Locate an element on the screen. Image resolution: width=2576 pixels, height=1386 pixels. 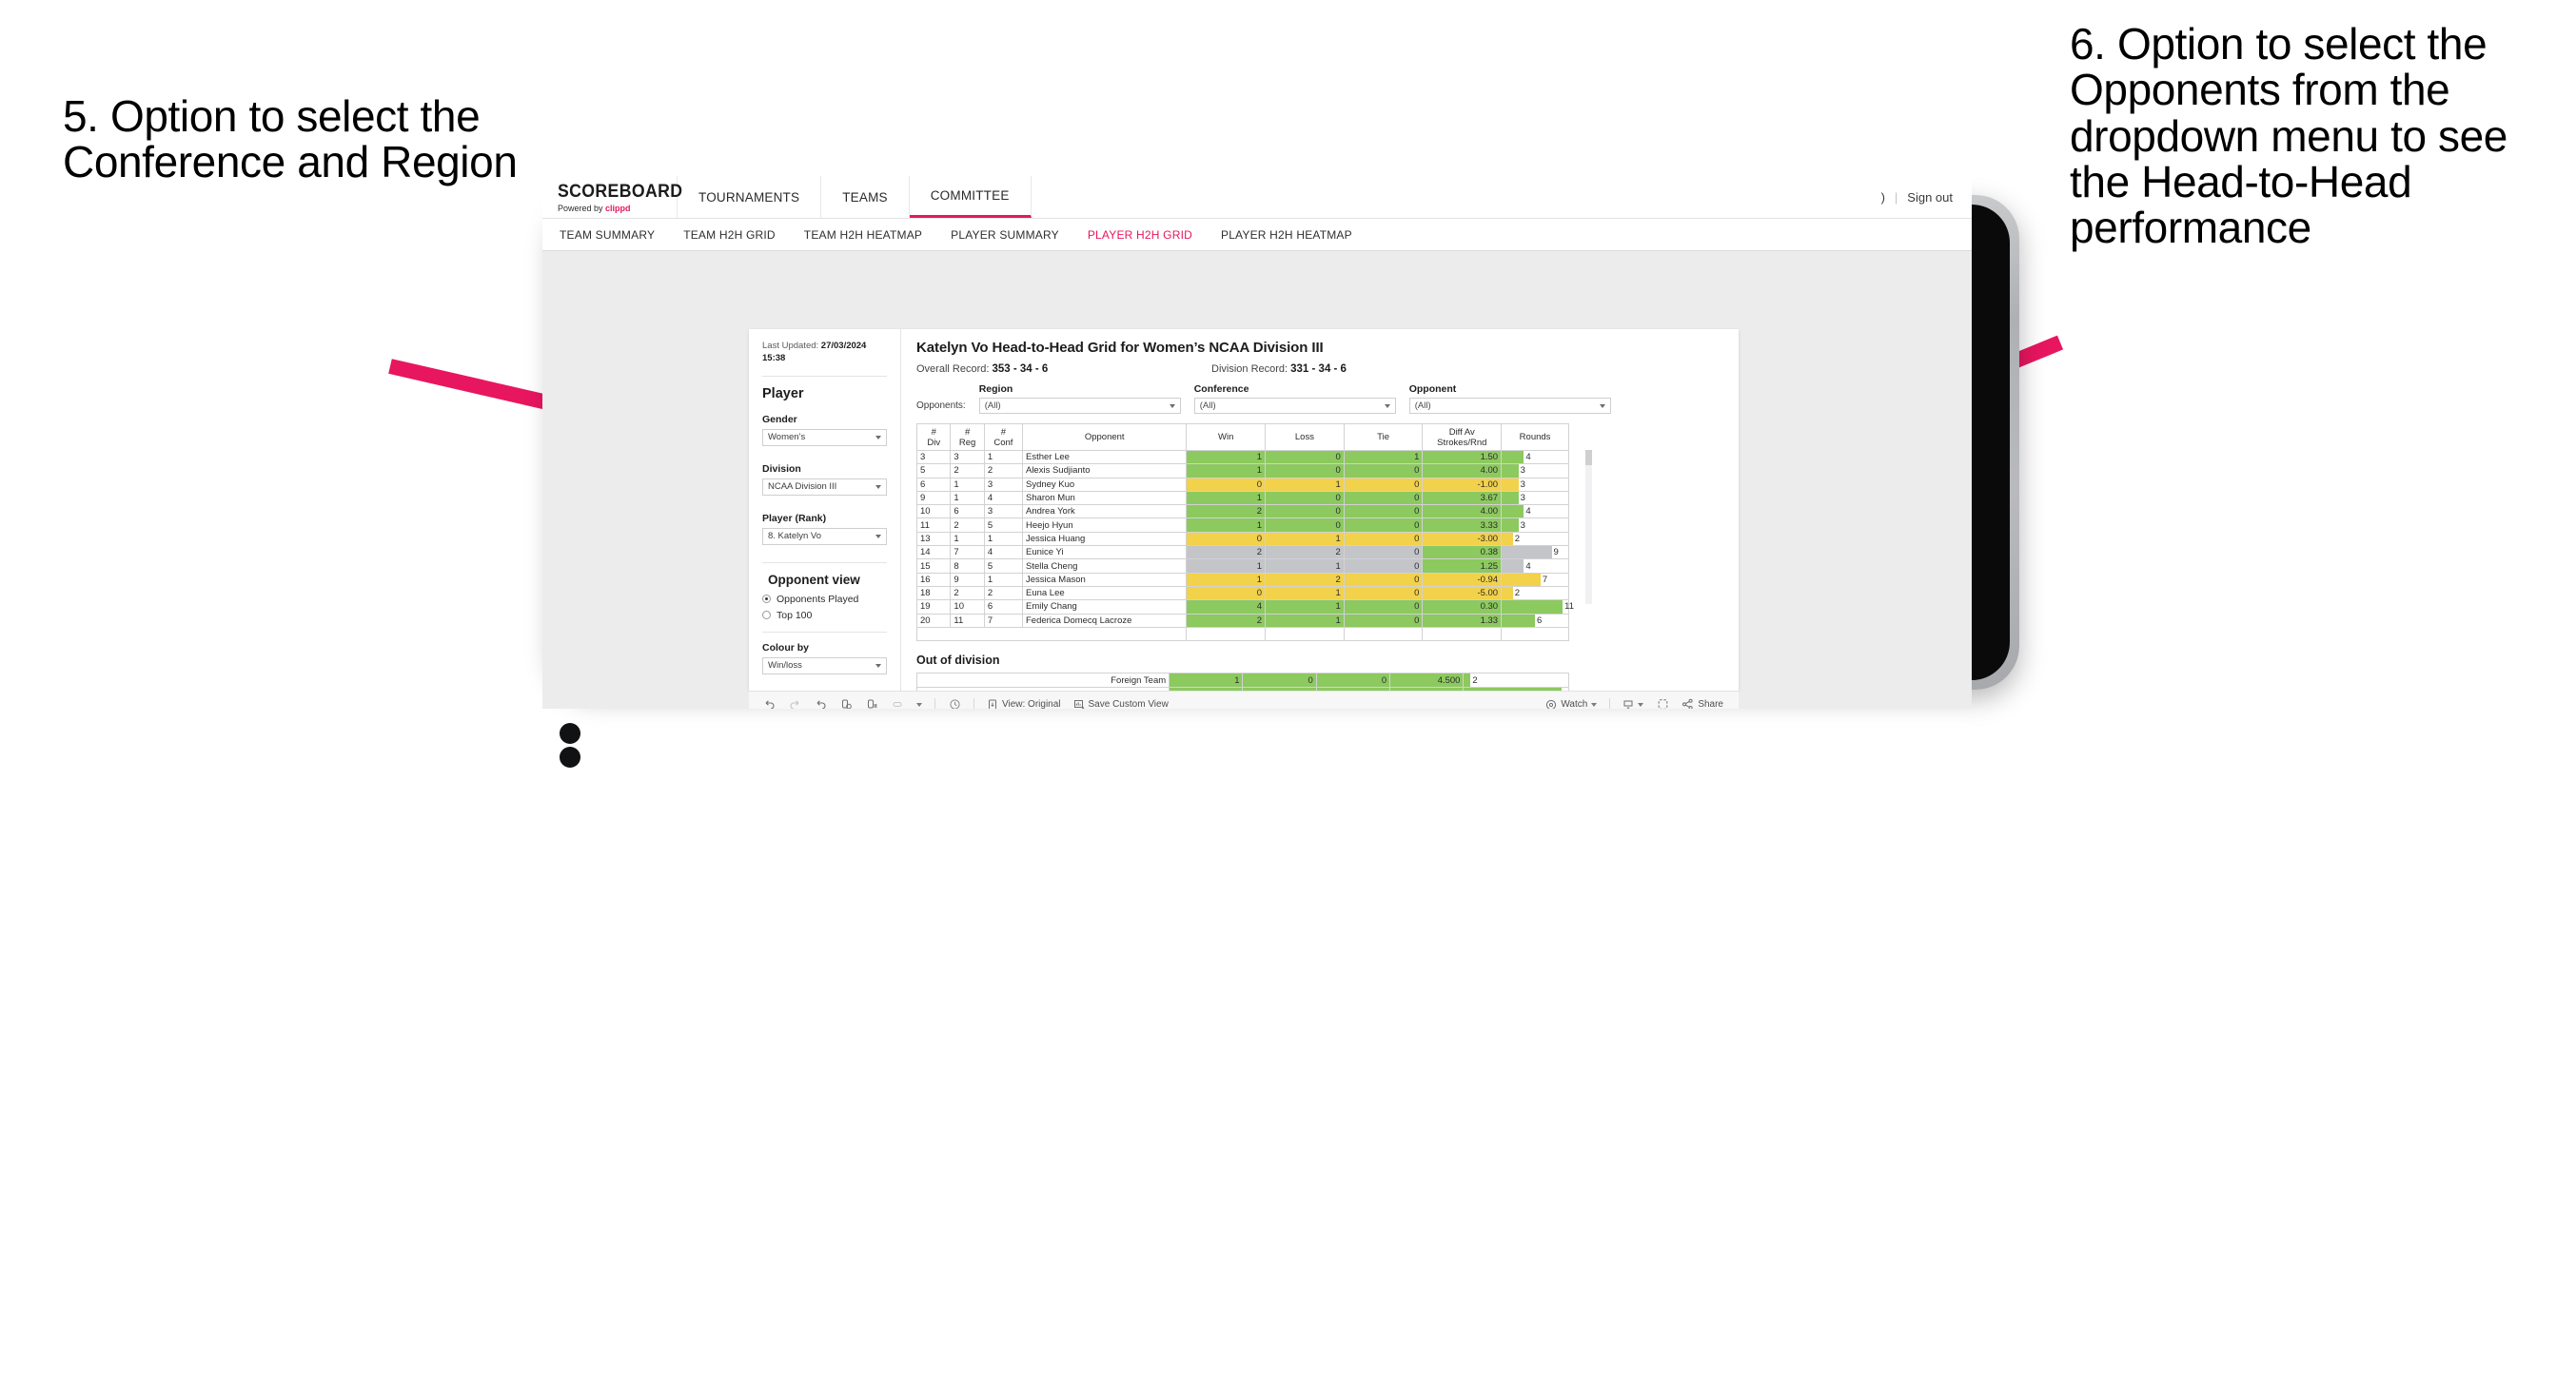
cell-reg: 2 is located at coordinates (967, 470).